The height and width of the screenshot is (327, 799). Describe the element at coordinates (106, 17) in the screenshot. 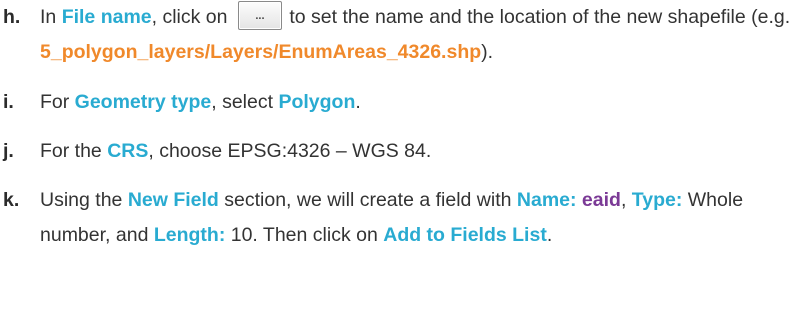

I see `ui-term-file-name: File name` at that location.